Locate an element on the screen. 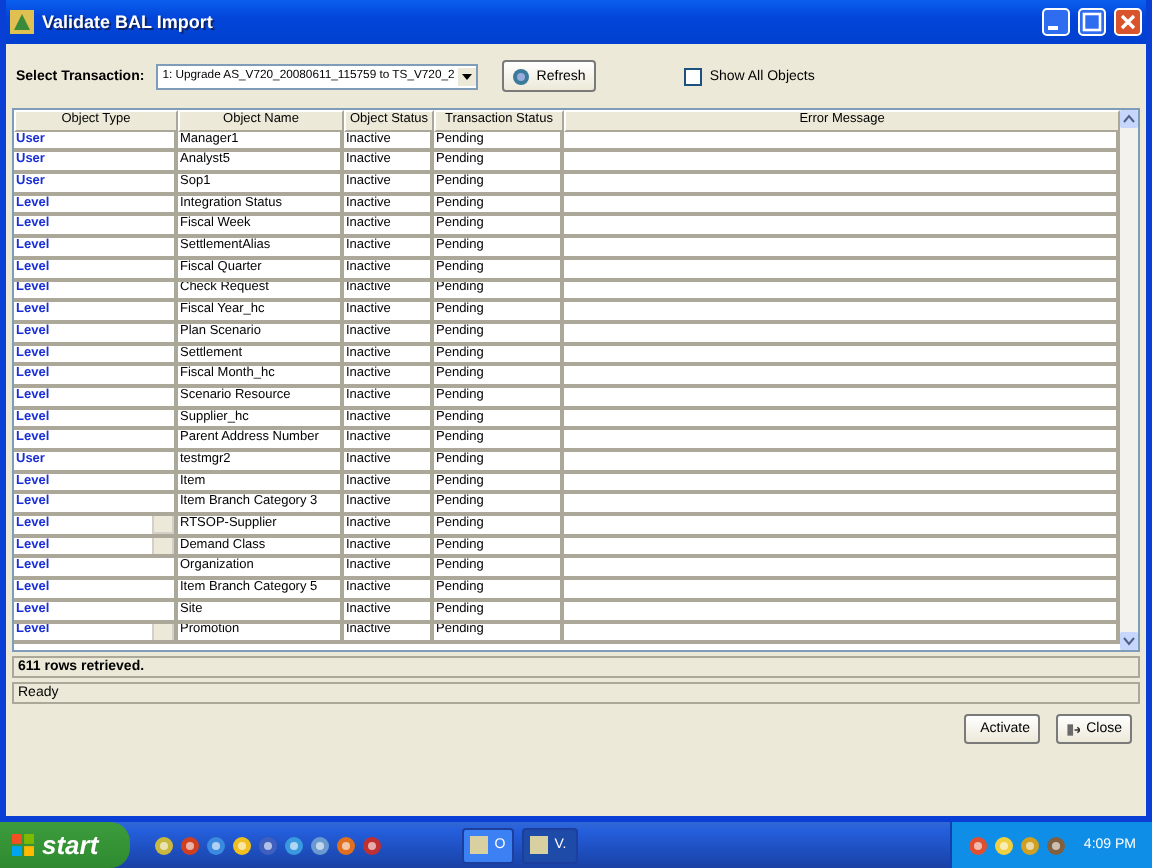 The width and height of the screenshot is (1152, 868). scroll-up-icon is located at coordinates (1129, 119).